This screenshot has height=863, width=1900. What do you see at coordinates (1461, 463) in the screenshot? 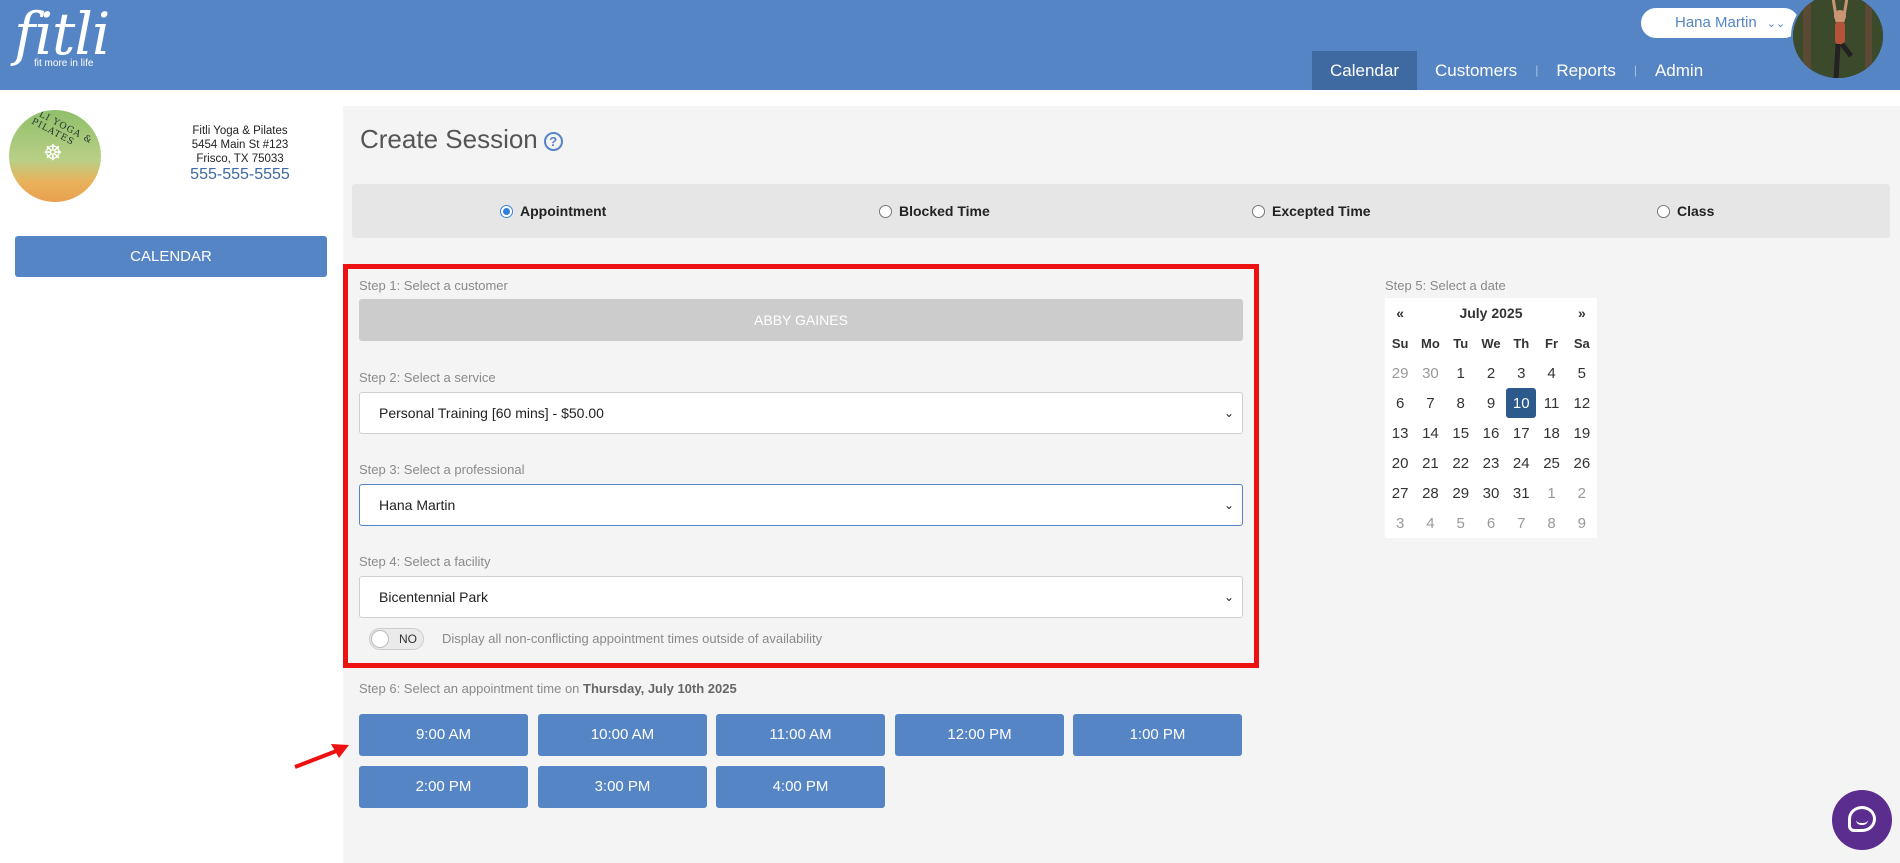
I see `calendar-day: 22` at bounding box center [1461, 463].